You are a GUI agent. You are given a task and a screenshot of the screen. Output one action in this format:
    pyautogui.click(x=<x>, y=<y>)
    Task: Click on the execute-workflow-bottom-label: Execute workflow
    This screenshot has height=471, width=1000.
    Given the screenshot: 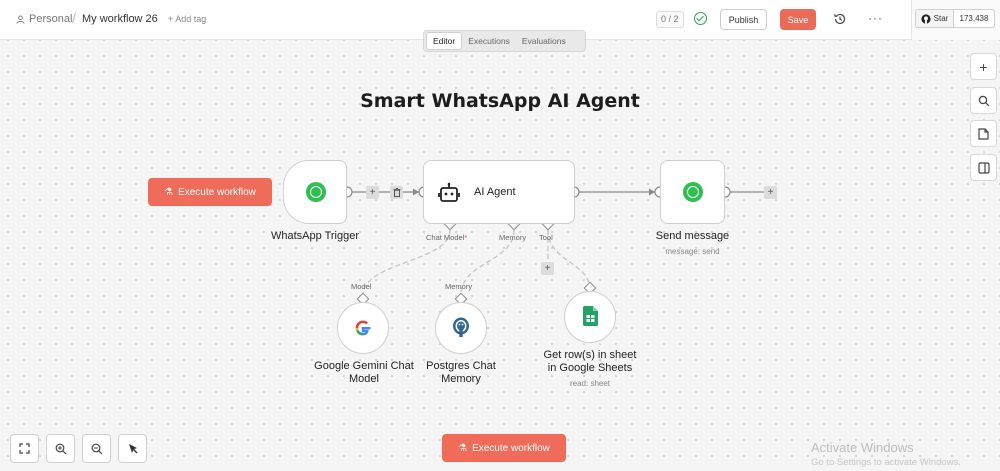 What is the action you would take?
    pyautogui.click(x=511, y=448)
    